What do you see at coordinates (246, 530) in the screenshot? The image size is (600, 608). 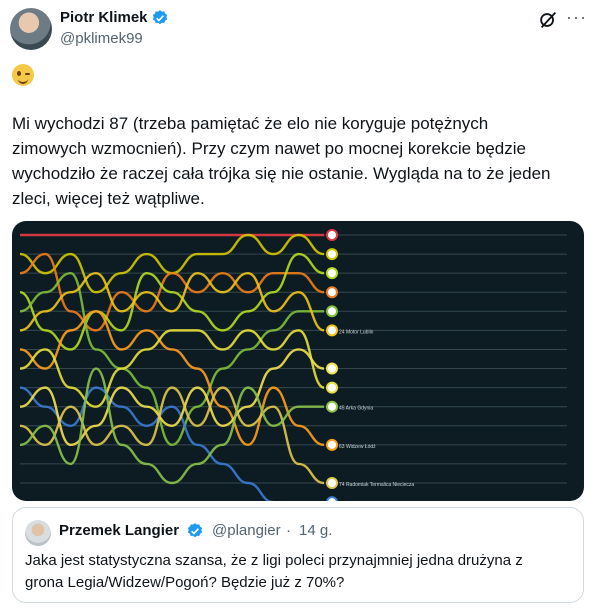 I see `quoted-author-handle: @plangier` at bounding box center [246, 530].